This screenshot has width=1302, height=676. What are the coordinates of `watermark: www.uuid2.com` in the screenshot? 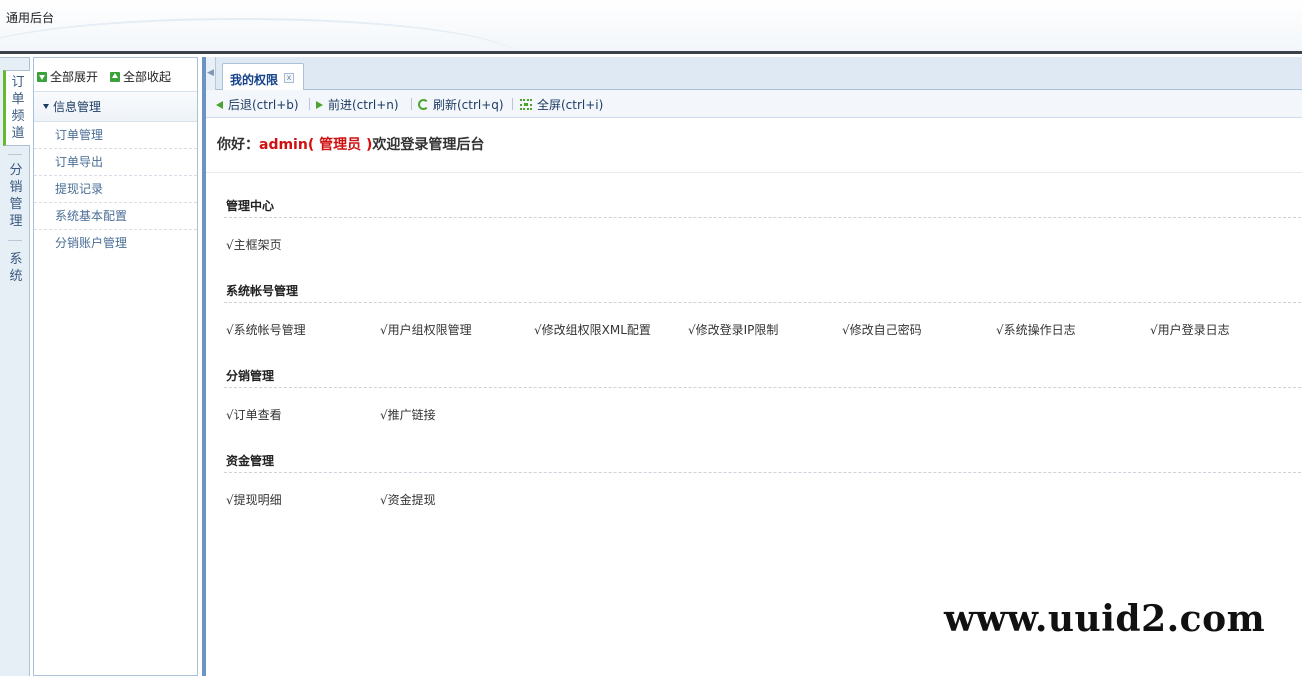 It's located at (1105, 619).